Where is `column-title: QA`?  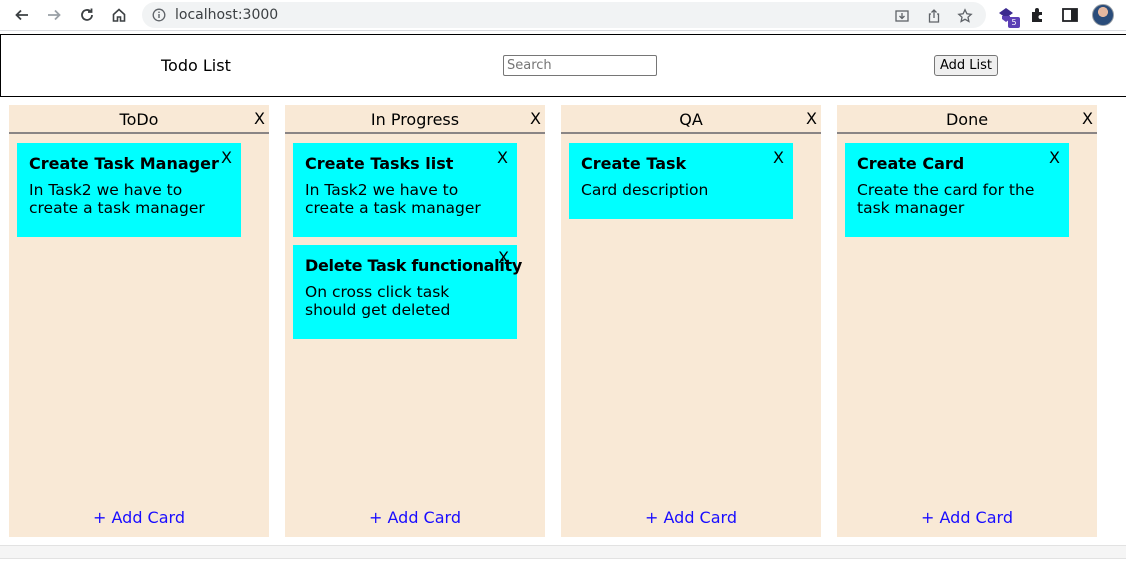 column-title: QA is located at coordinates (691, 119).